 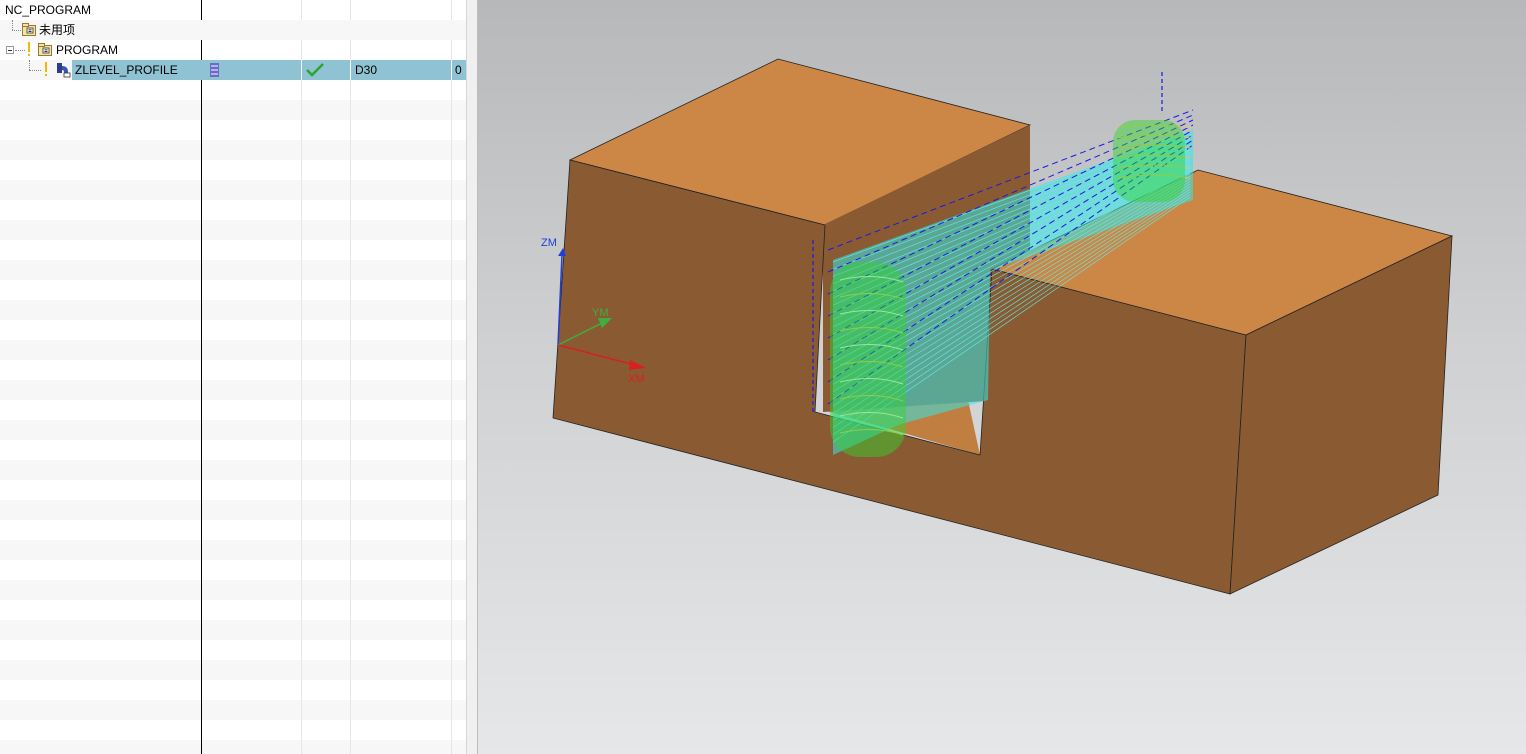 What do you see at coordinates (233, 50) in the screenshot?
I see `tree-row-program: PROGRAM` at bounding box center [233, 50].